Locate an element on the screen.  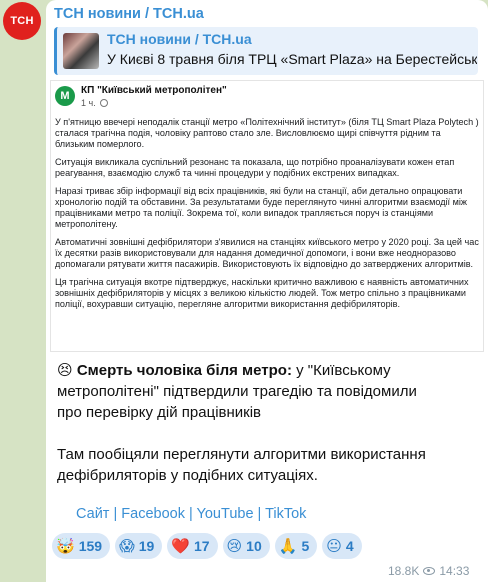
exploding-head-icon: 🤯 is located at coordinates (65, 546).